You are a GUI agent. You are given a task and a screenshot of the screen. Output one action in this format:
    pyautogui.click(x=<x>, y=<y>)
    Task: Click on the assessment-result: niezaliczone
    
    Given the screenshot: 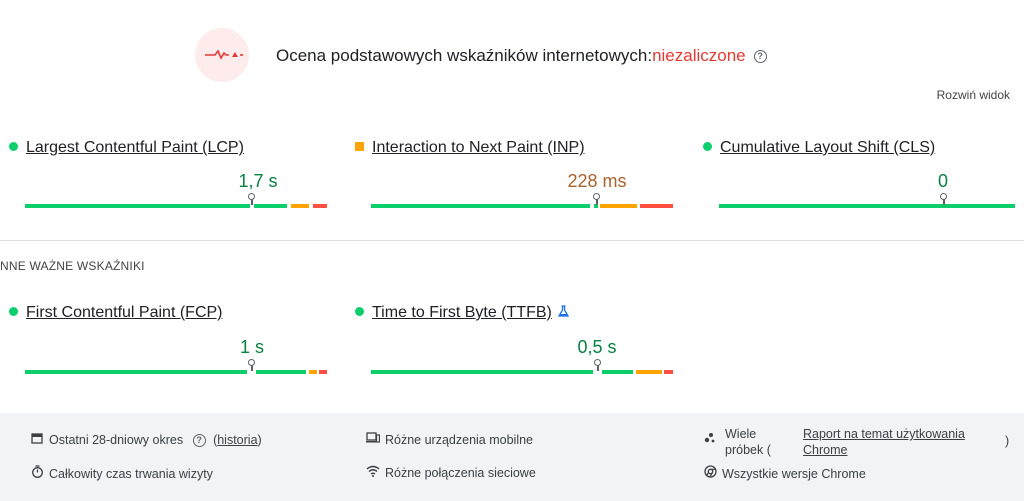 What is the action you would take?
    pyautogui.click(x=699, y=55)
    